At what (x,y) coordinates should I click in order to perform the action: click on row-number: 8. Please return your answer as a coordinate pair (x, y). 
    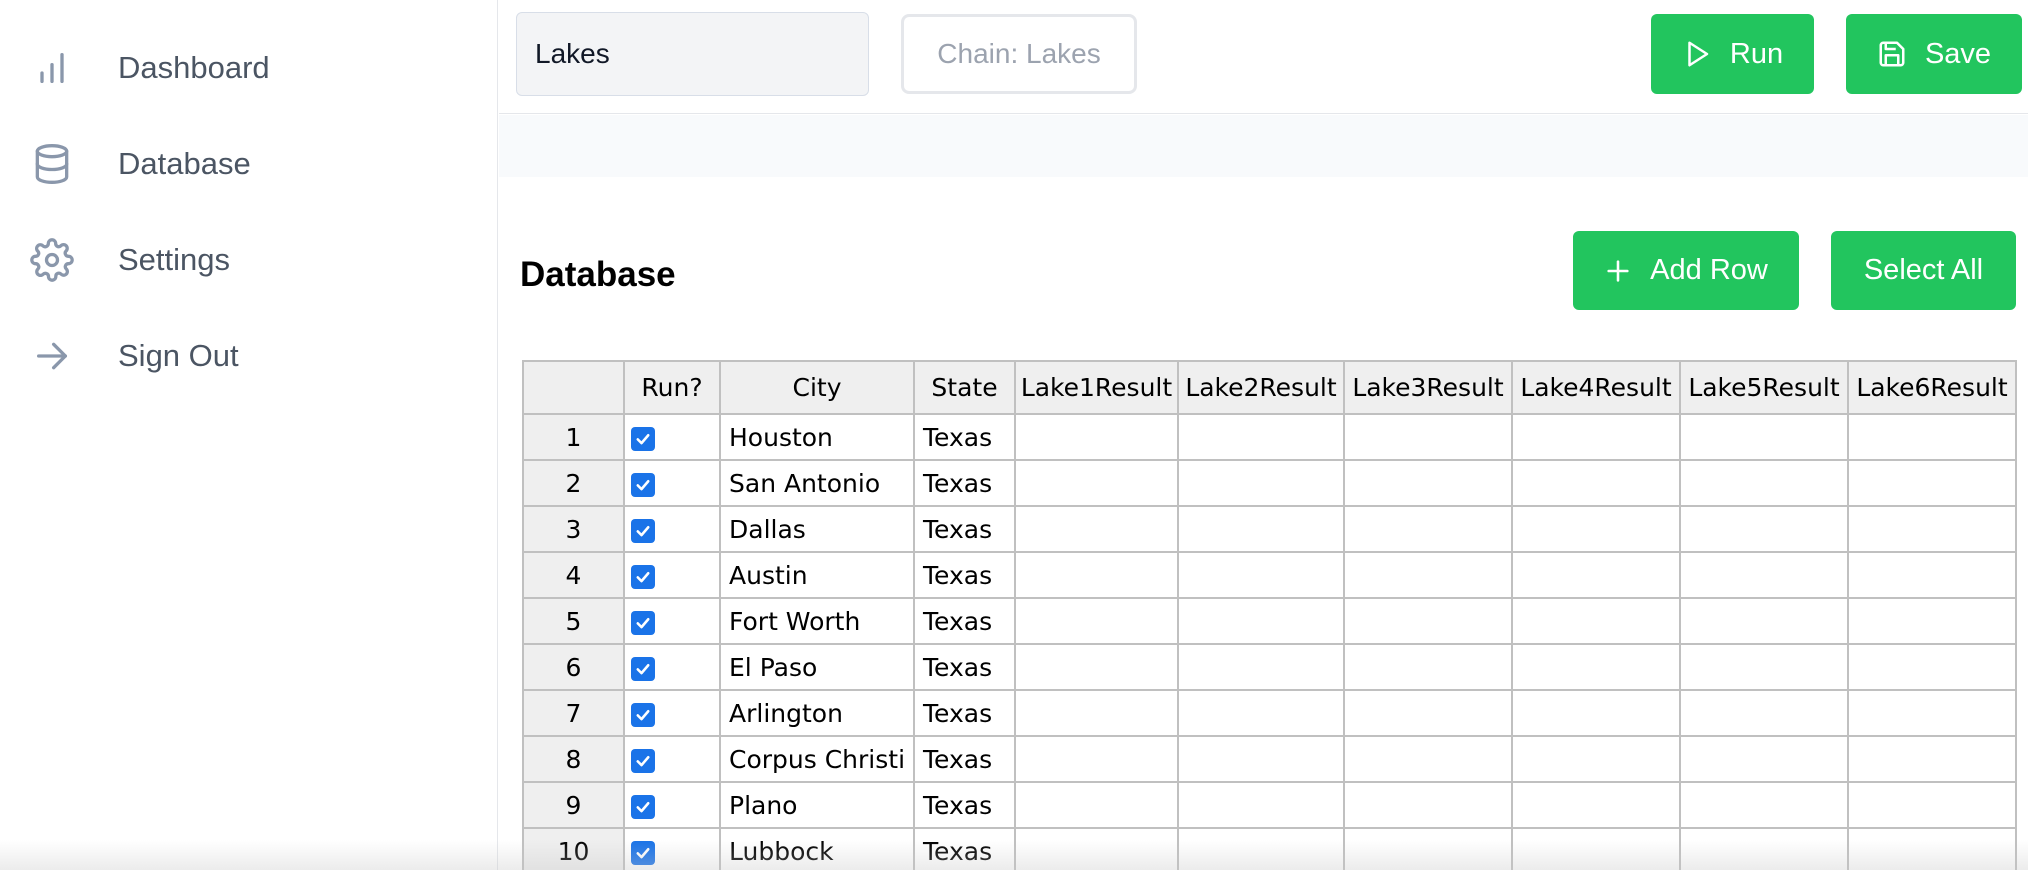
    Looking at the image, I should click on (574, 759).